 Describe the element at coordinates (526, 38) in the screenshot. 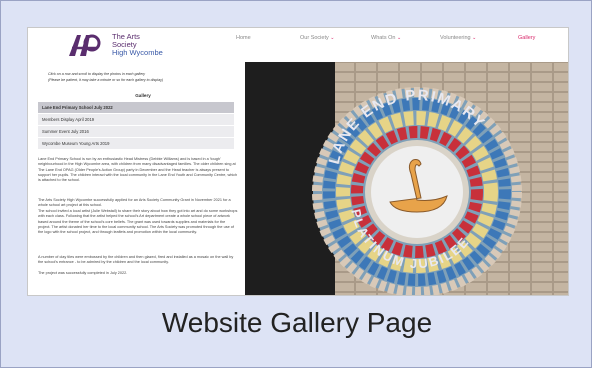

I see `nav-gallery: Gallery` at that location.